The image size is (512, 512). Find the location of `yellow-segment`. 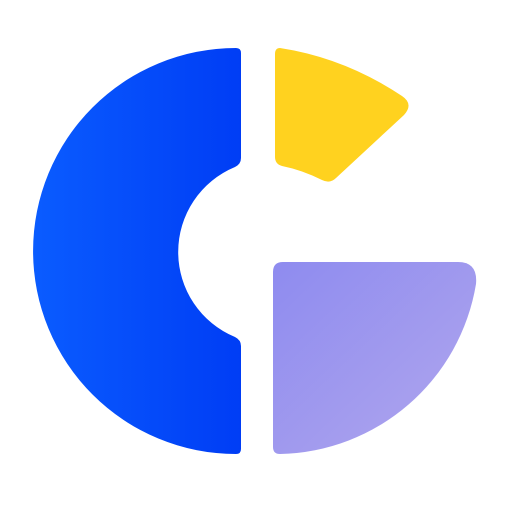

yellow-segment is located at coordinates (342, 115).